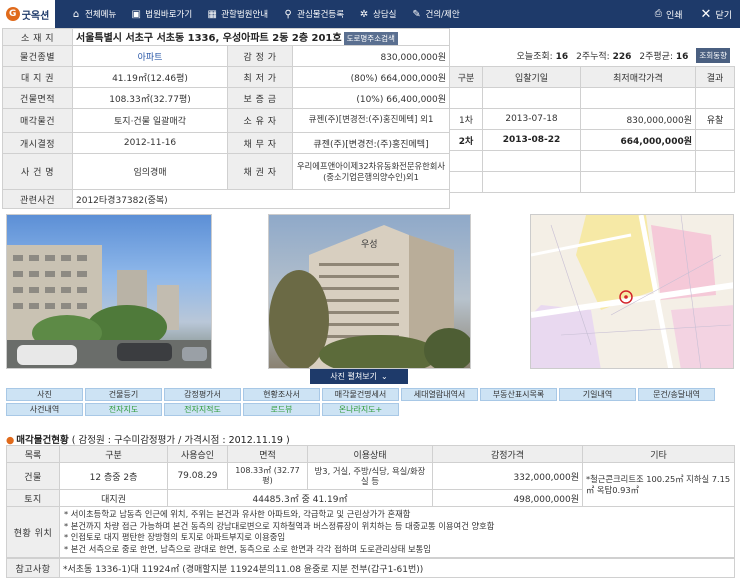  I want to click on print-button: ⎙ 인쇄, so click(669, 14).